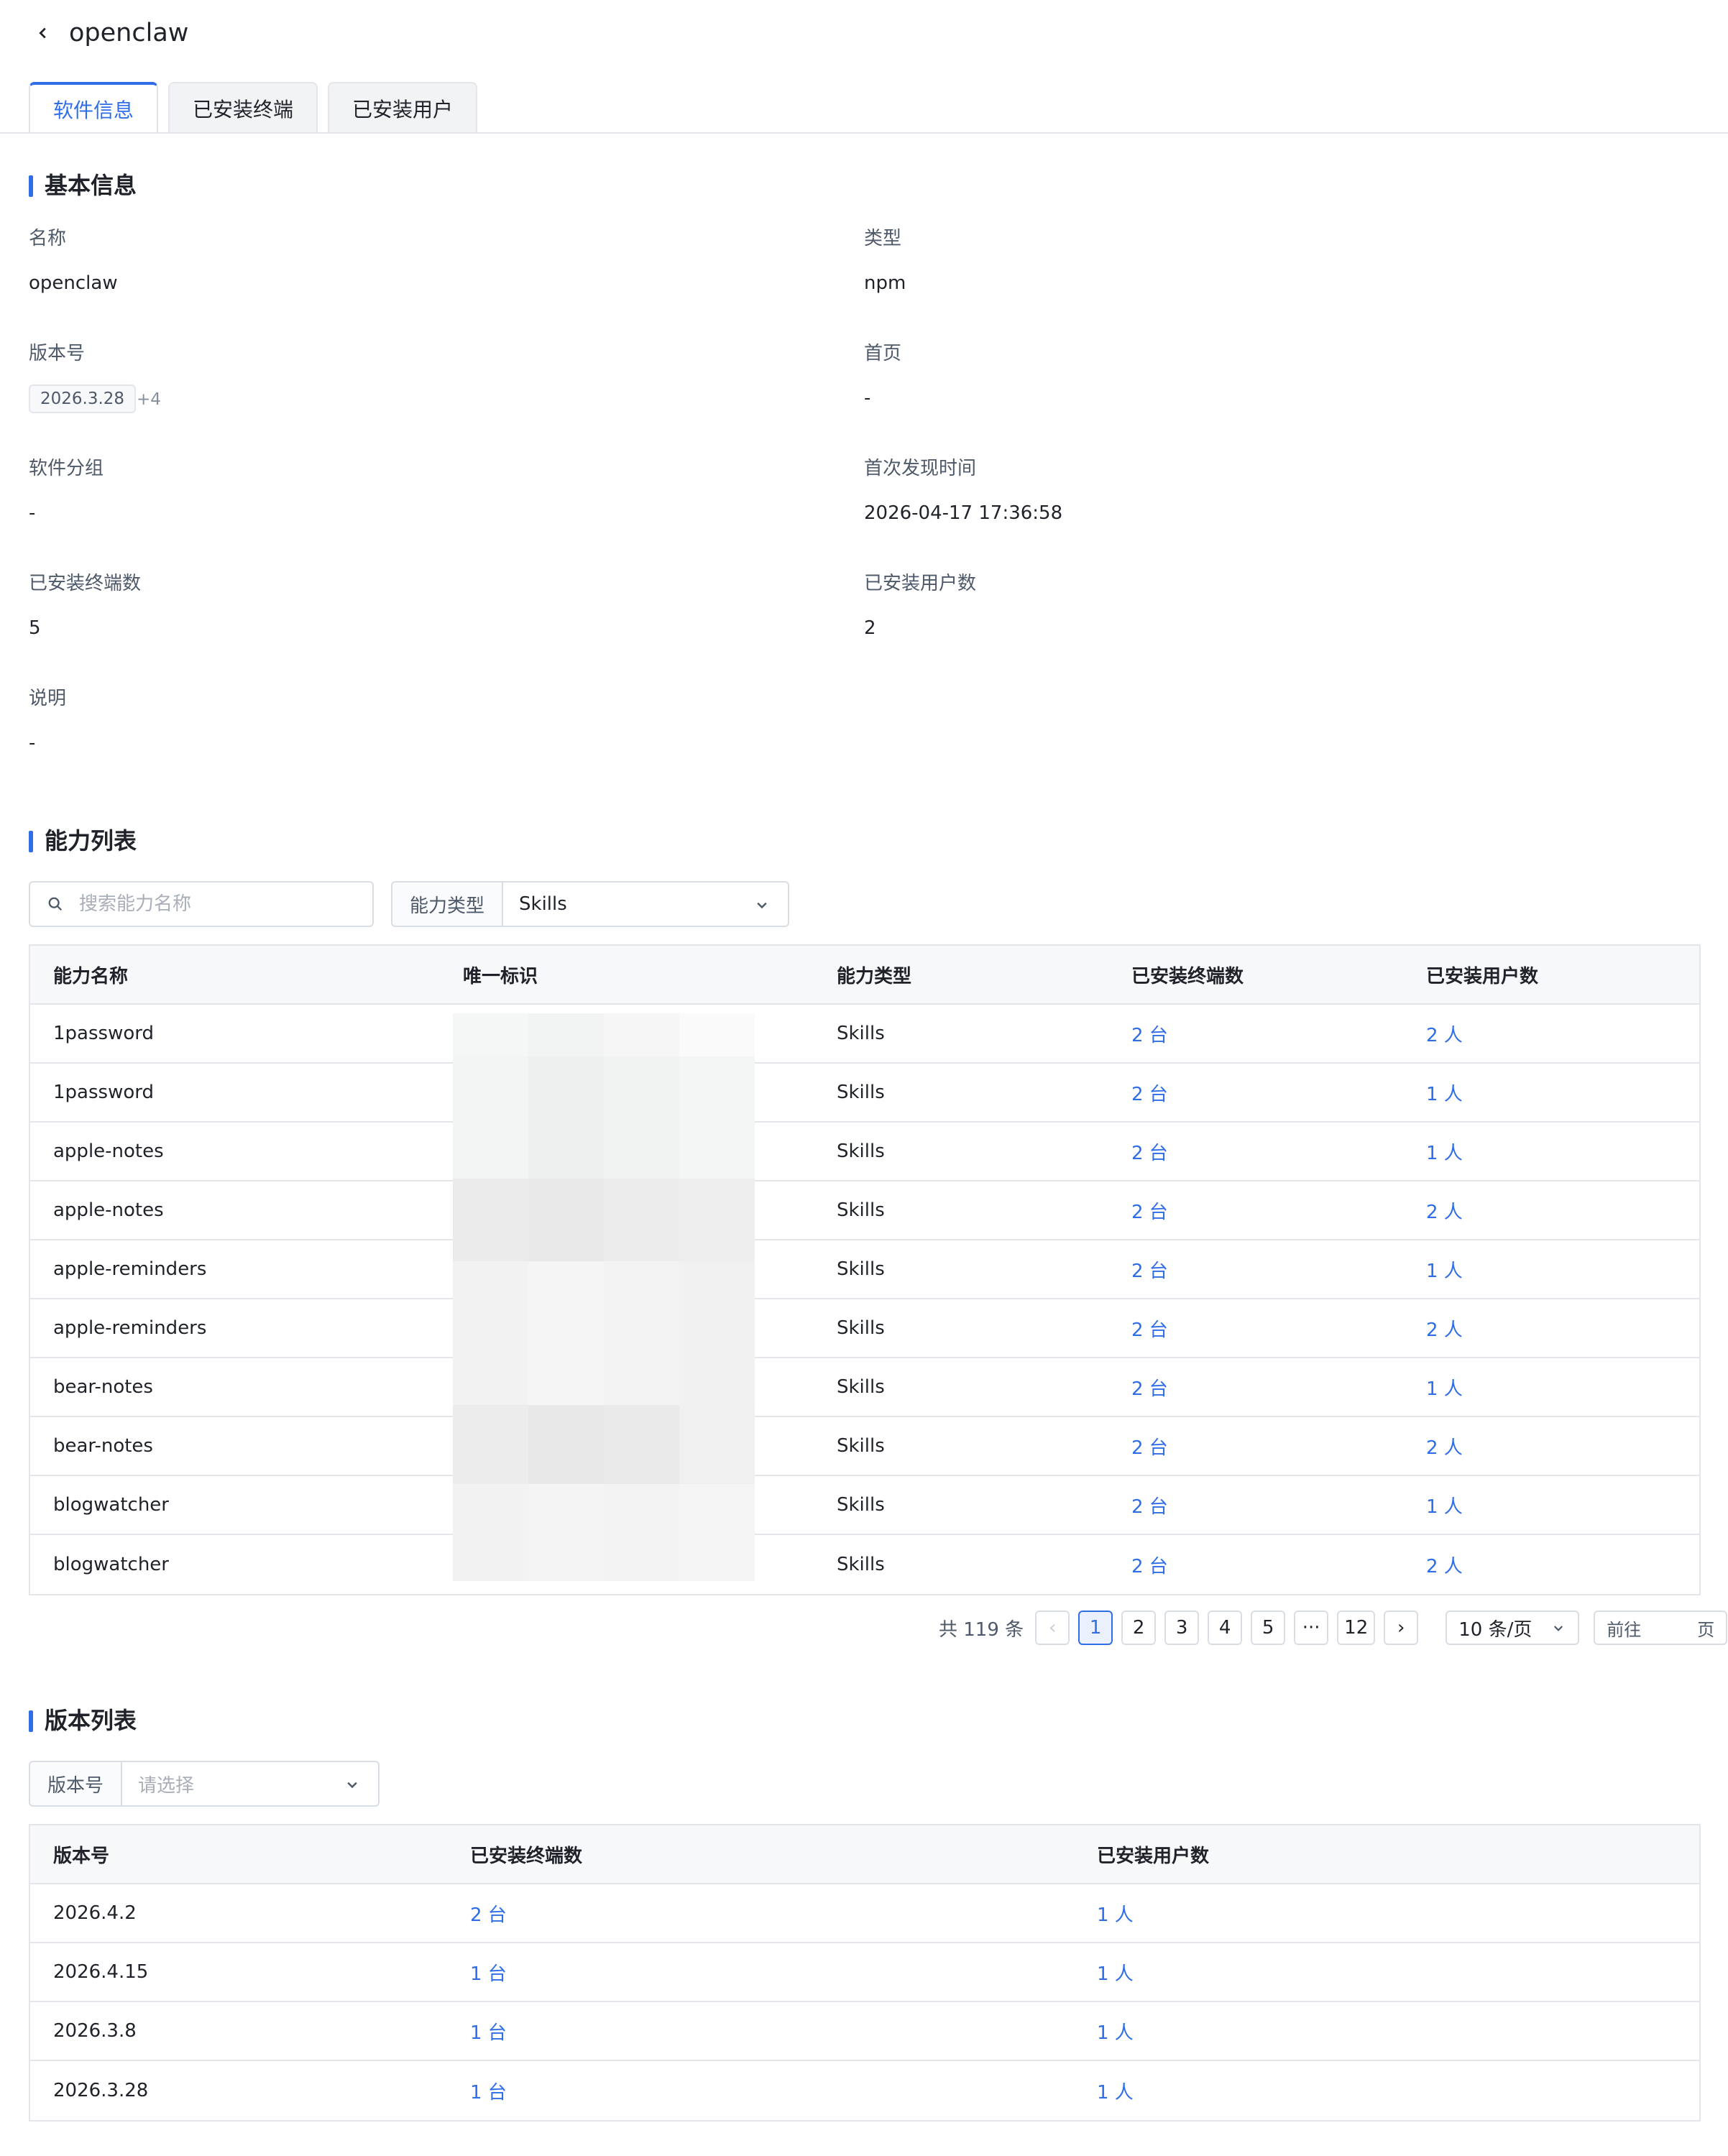 Image resolution: width=1728 pixels, height=2156 pixels. Describe the element at coordinates (83, 399) in the screenshot. I see `version-tag: 2026.3.28` at that location.